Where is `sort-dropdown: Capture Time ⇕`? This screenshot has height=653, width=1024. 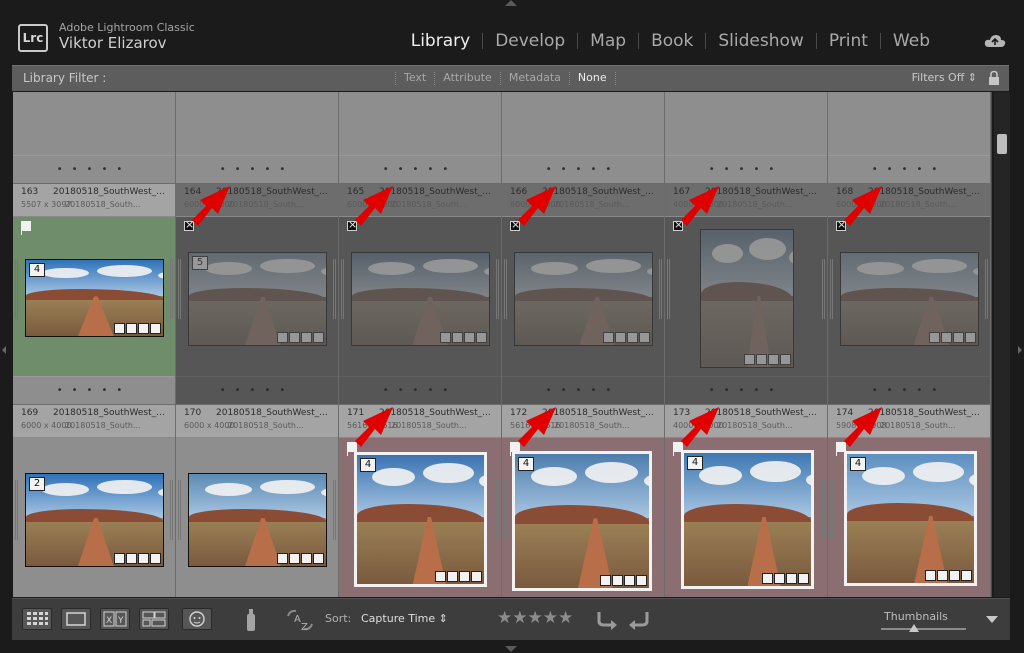
sort-dropdown: Capture Time ⇕ is located at coordinates (404, 618).